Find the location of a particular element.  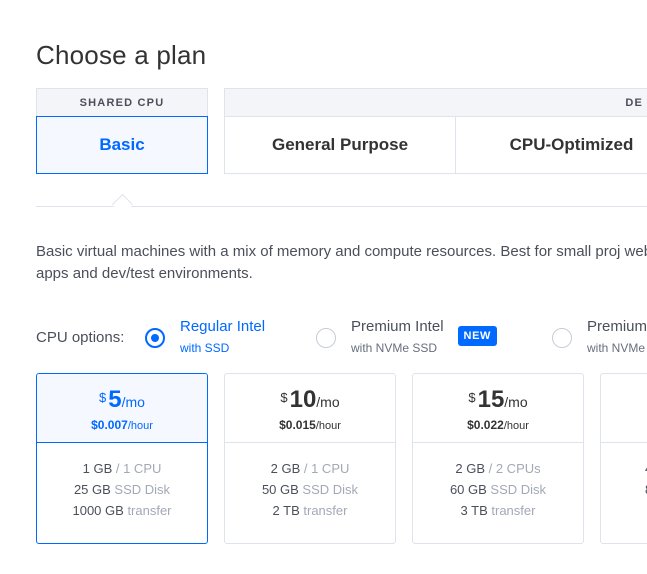

tab-basic: Basic is located at coordinates (122, 145).